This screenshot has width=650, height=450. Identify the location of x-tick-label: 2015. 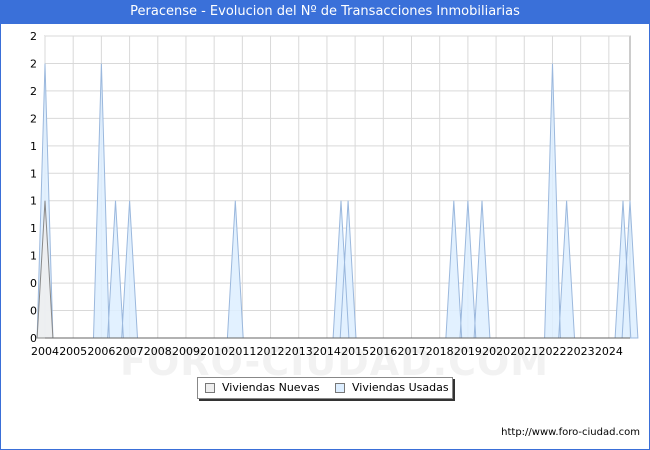
(355, 351).